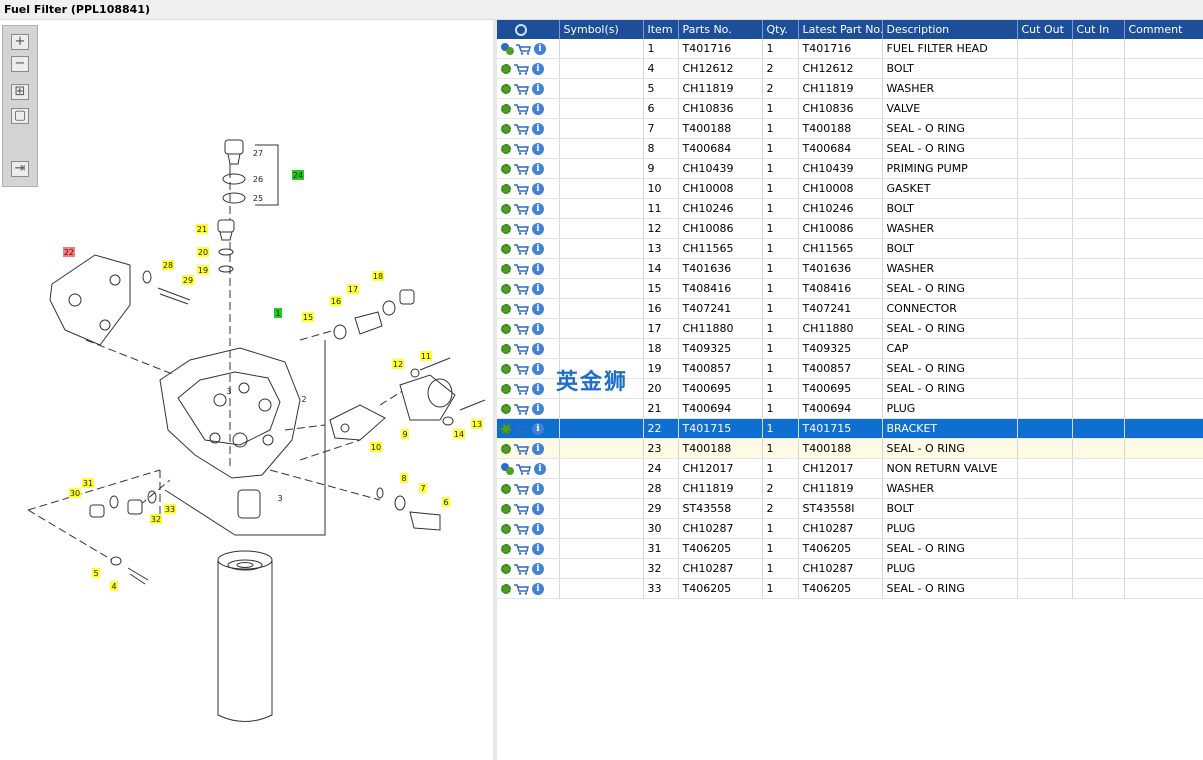 This screenshot has width=1203, height=760. Describe the element at coordinates (446, 502) in the screenshot. I see `callout-label: 6` at that location.